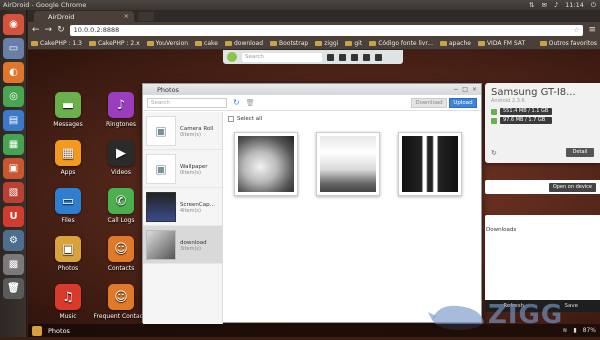 The height and width of the screenshot is (340, 600). Describe the element at coordinates (354, 57) in the screenshot. I see `apps-icon` at that location.